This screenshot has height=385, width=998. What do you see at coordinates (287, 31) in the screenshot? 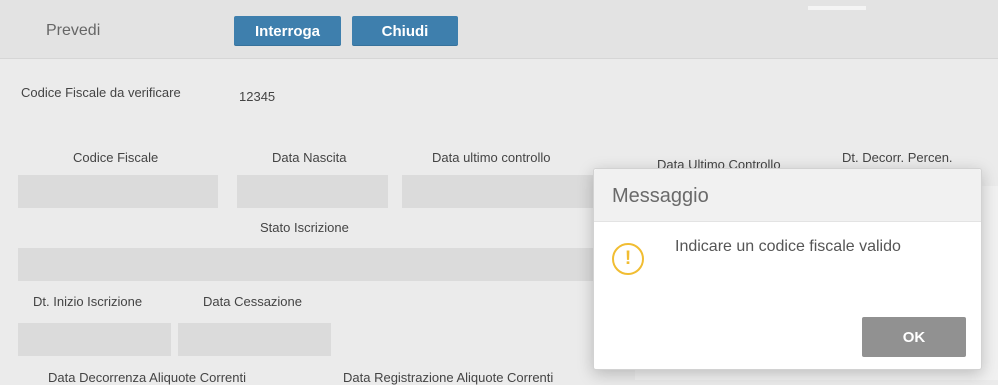
I see `interroga-button: Interroga` at bounding box center [287, 31].